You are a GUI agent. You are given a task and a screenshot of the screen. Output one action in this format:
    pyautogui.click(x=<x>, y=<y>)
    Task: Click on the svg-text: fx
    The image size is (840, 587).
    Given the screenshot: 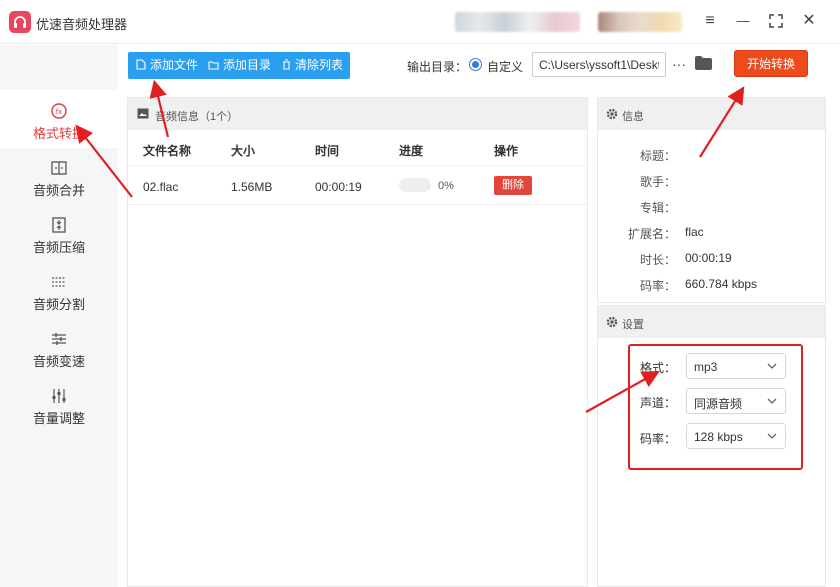 What is the action you would take?
    pyautogui.click(x=59, y=112)
    